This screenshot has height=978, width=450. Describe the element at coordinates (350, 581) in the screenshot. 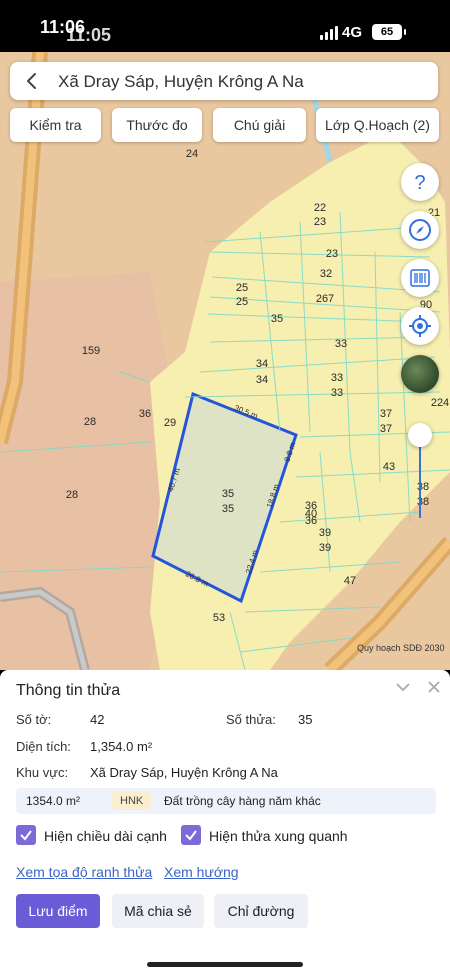

I see `parcel-label: 47` at that location.